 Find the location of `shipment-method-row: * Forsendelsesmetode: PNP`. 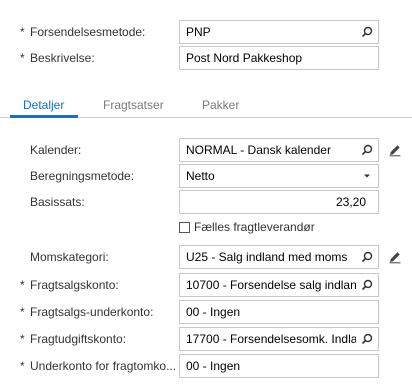

shipment-method-row: * Forsendelsesmetode: PNP is located at coordinates (206, 32).